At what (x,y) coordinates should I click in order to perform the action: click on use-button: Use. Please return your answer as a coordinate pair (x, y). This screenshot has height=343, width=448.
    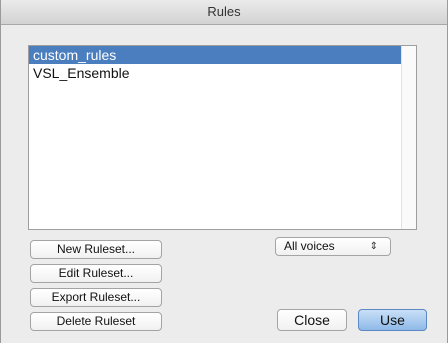
    Looking at the image, I should click on (392, 320).